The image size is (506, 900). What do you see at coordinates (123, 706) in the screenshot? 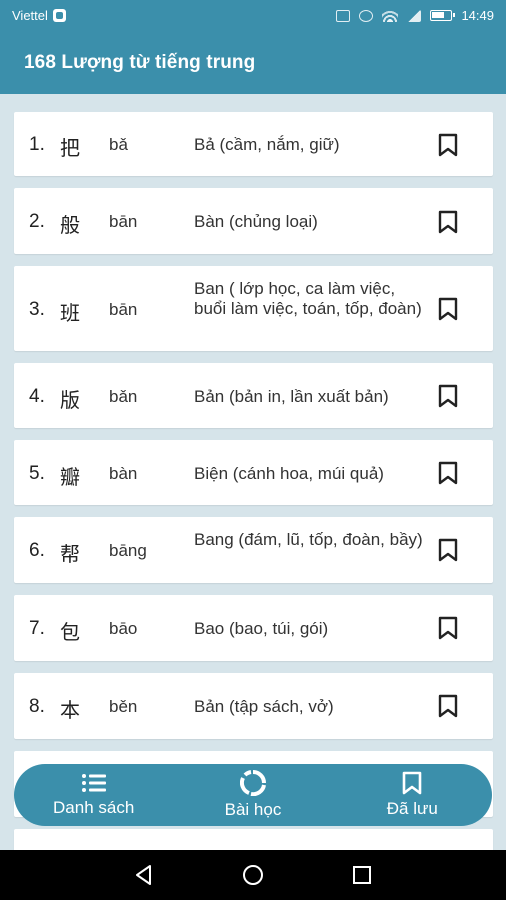
I see `item-pinyin: běn` at bounding box center [123, 706].